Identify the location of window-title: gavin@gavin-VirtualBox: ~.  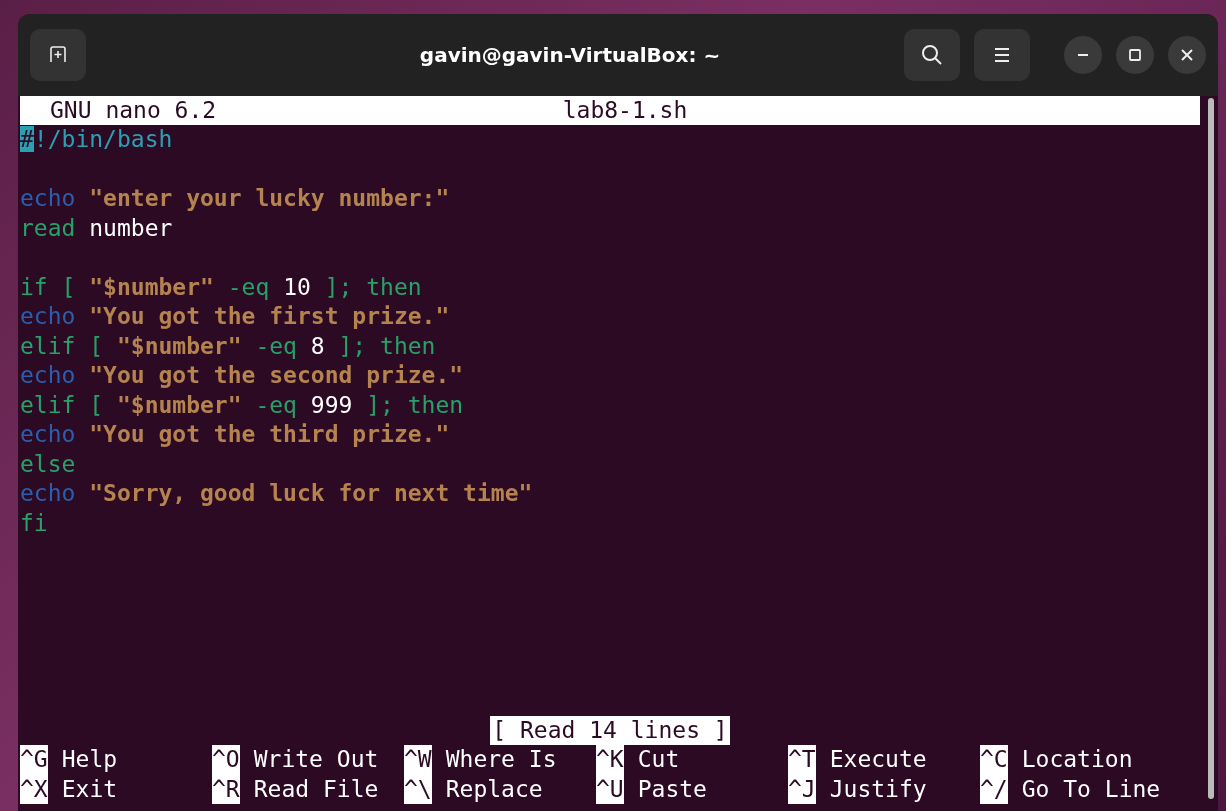
(570, 55).